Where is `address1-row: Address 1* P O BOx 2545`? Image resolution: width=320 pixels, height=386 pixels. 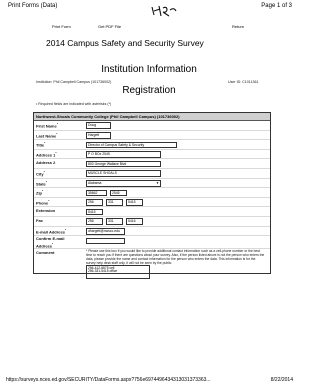
address1-row: Address 1* P O BOx 2545 is located at coordinates (152, 155).